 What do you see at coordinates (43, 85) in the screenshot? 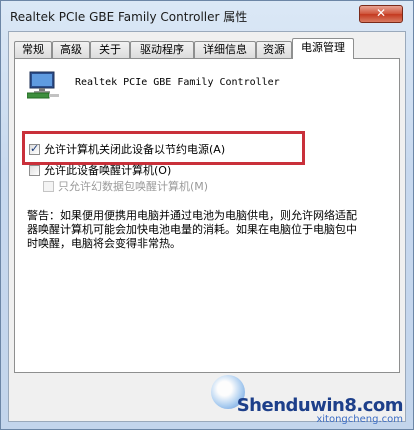
I see `network-adapter-icon` at bounding box center [43, 85].